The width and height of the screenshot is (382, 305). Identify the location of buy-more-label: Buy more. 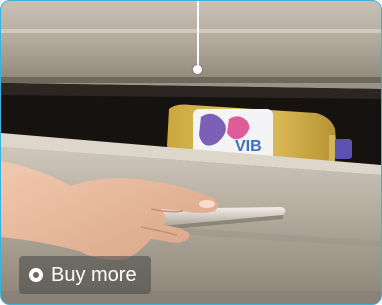
(94, 275).